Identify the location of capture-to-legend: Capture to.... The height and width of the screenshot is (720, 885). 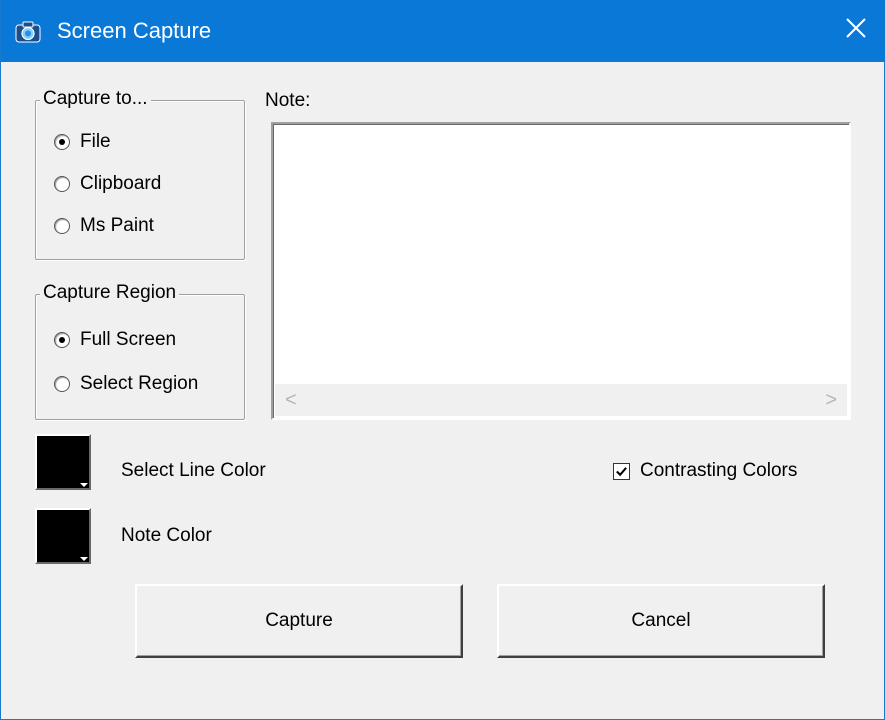
(95, 99).